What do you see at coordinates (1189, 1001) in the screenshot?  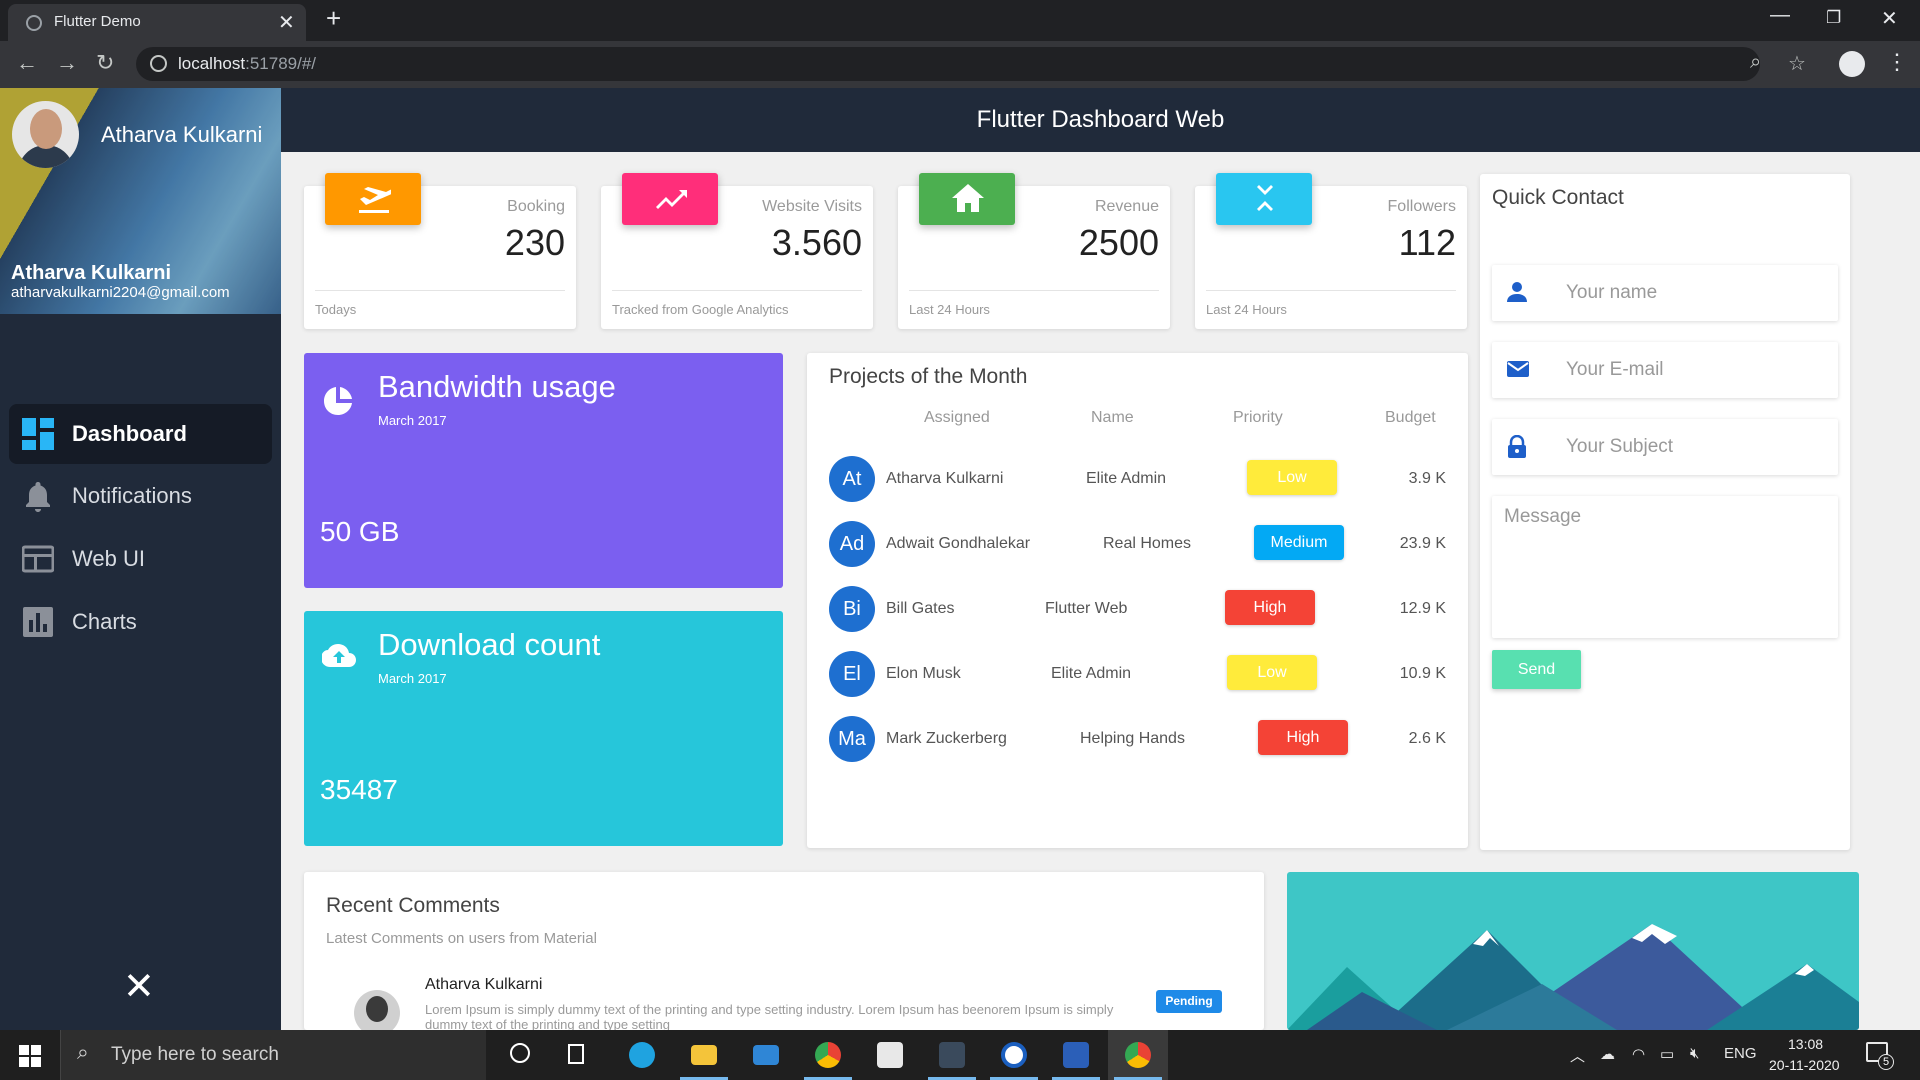 I see `status-badge: Pending` at bounding box center [1189, 1001].